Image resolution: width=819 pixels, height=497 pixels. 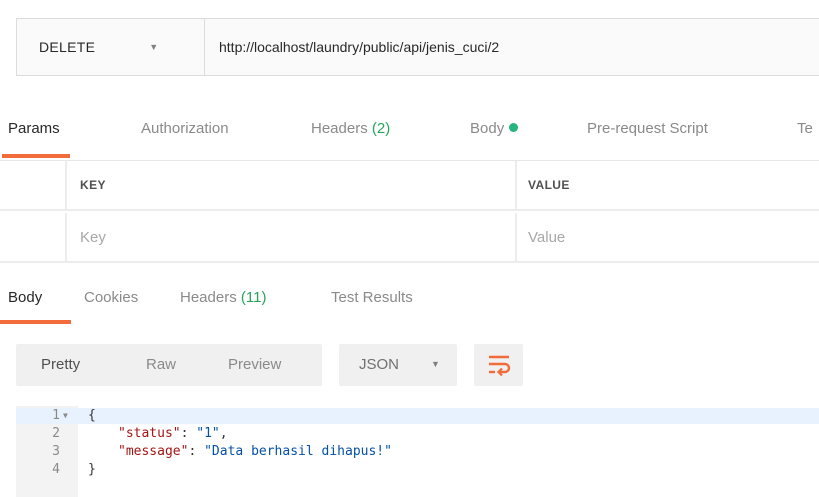 I want to click on json-open-brace: {, so click(x=92, y=415).